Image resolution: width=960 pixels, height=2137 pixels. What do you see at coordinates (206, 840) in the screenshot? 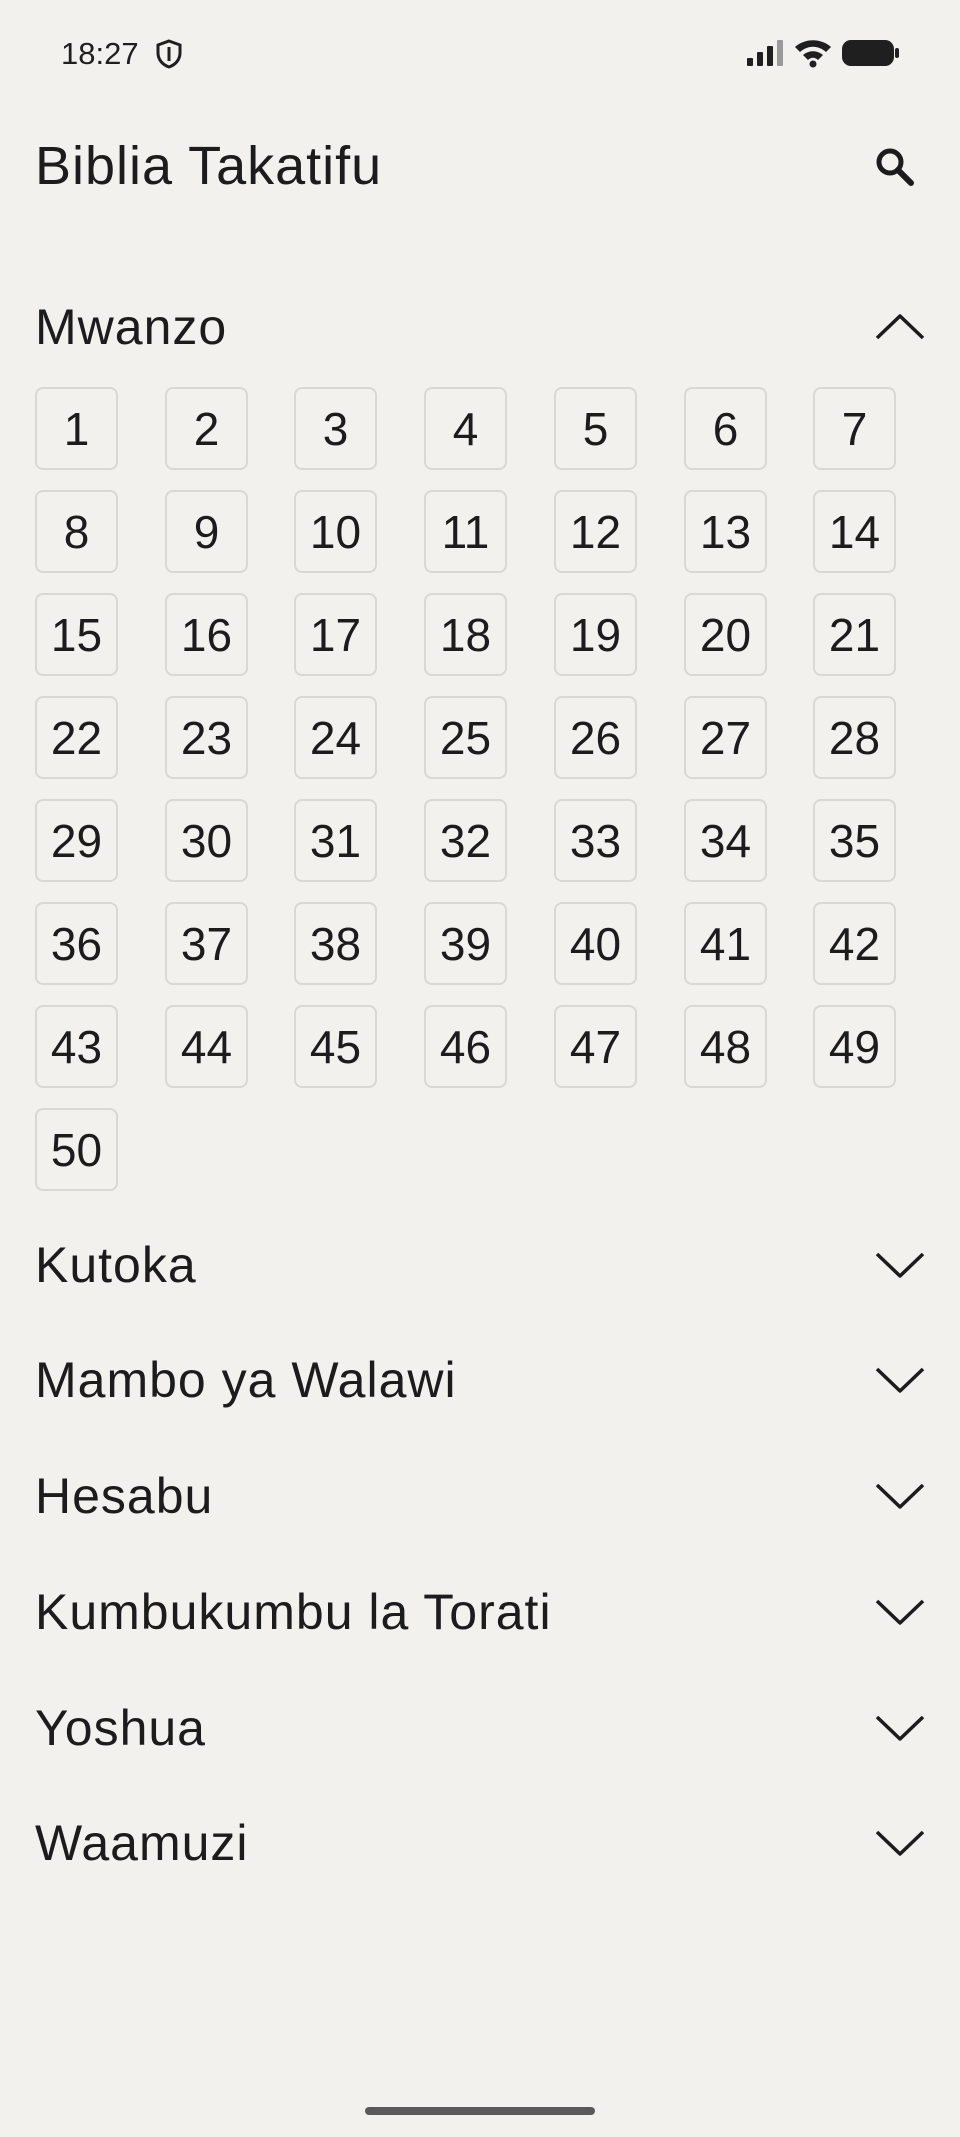
I see `chapter-button: 30` at bounding box center [206, 840].